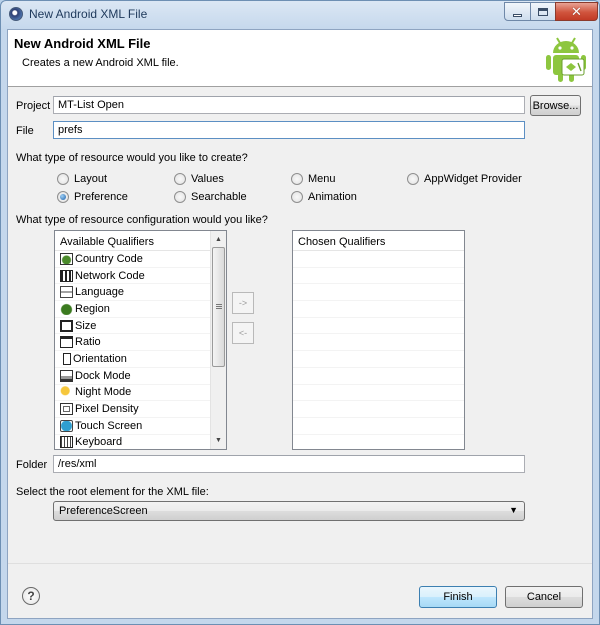 This screenshot has width=600, height=625. Describe the element at coordinates (33, 106) in the screenshot. I see `project-label: Project` at that location.